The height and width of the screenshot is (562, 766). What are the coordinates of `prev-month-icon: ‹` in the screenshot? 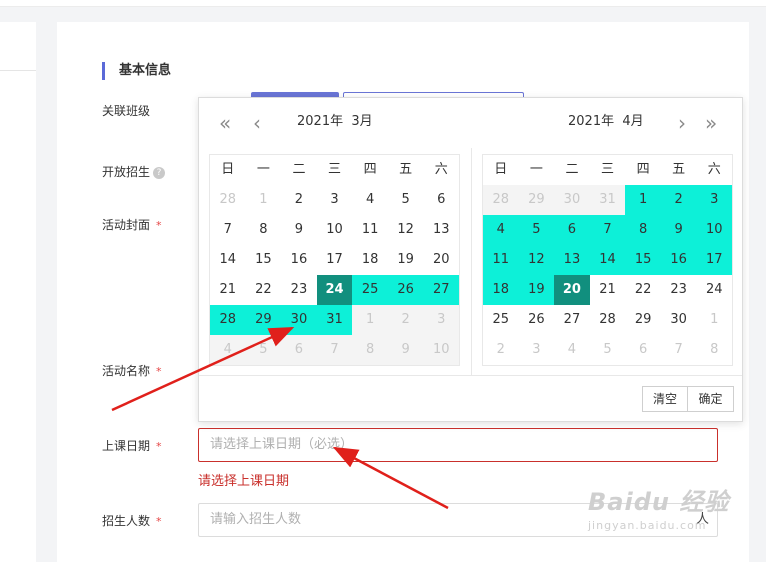 It's located at (257, 123).